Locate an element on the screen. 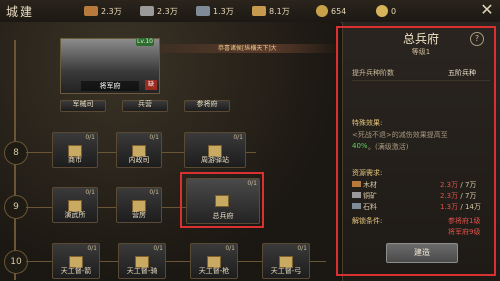 The width and height of the screenshot is (500, 281). question-icon: ? is located at coordinates (477, 38).